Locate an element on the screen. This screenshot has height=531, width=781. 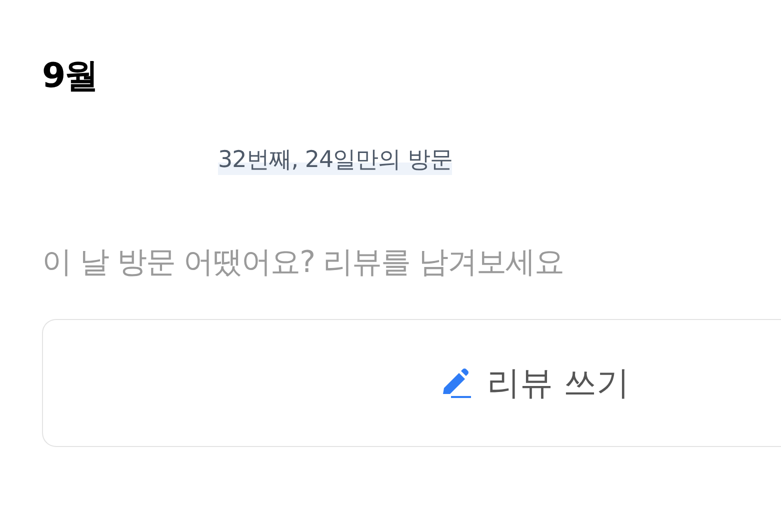
review-prompt: 이 날 방문 어땠어요? 리뷰를 남겨보세요 is located at coordinates (303, 262).